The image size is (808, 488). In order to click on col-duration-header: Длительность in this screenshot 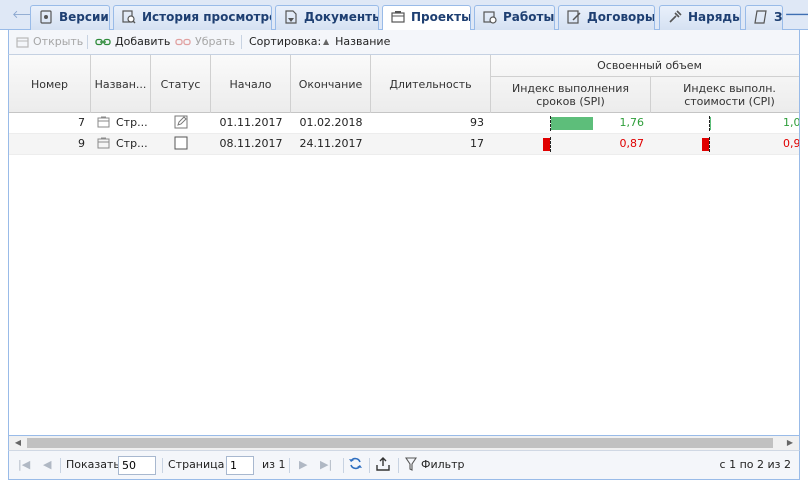, I will do `click(431, 84)`.